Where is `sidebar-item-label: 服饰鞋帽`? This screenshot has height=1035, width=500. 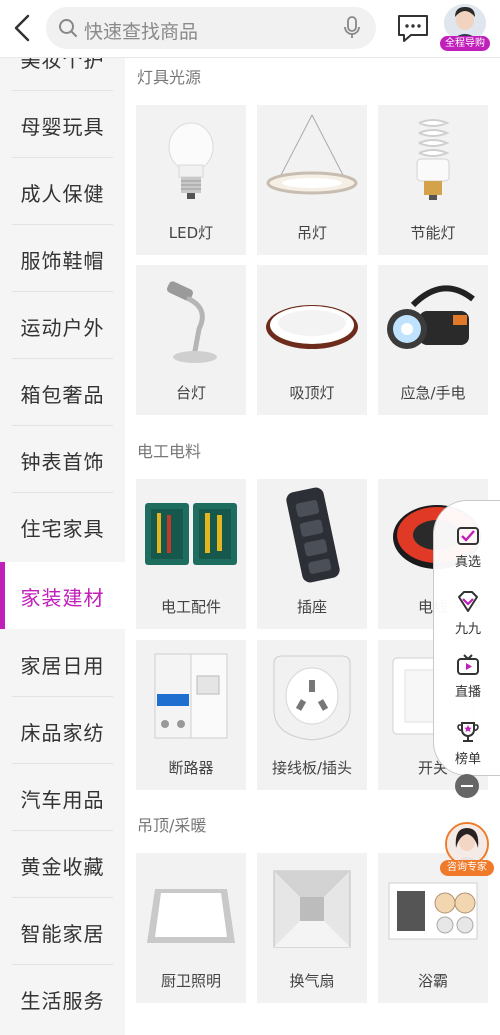 sidebar-item-label: 服饰鞋帽 is located at coordinates (62, 261).